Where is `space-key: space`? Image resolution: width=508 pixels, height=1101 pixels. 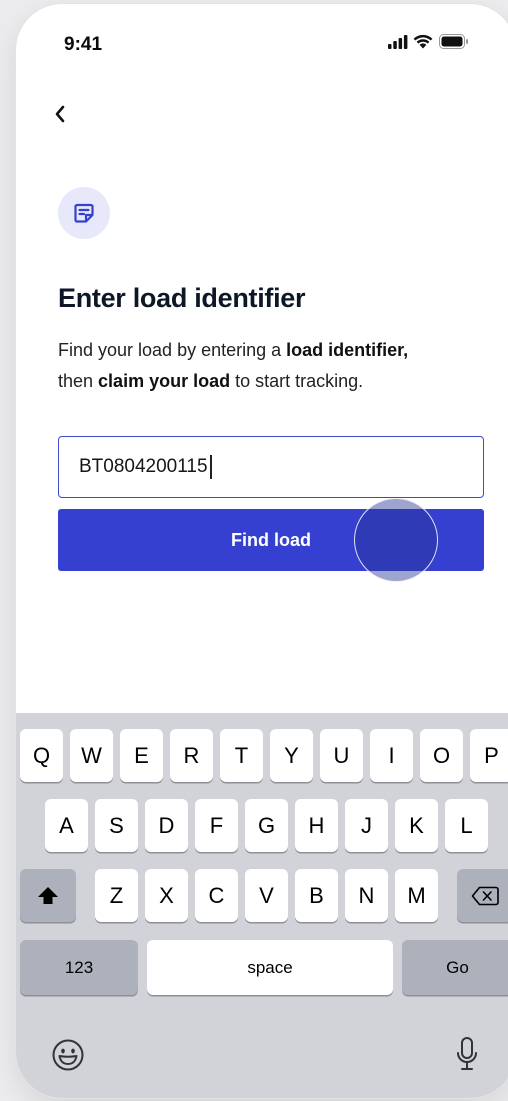
space-key: space is located at coordinates (270, 967).